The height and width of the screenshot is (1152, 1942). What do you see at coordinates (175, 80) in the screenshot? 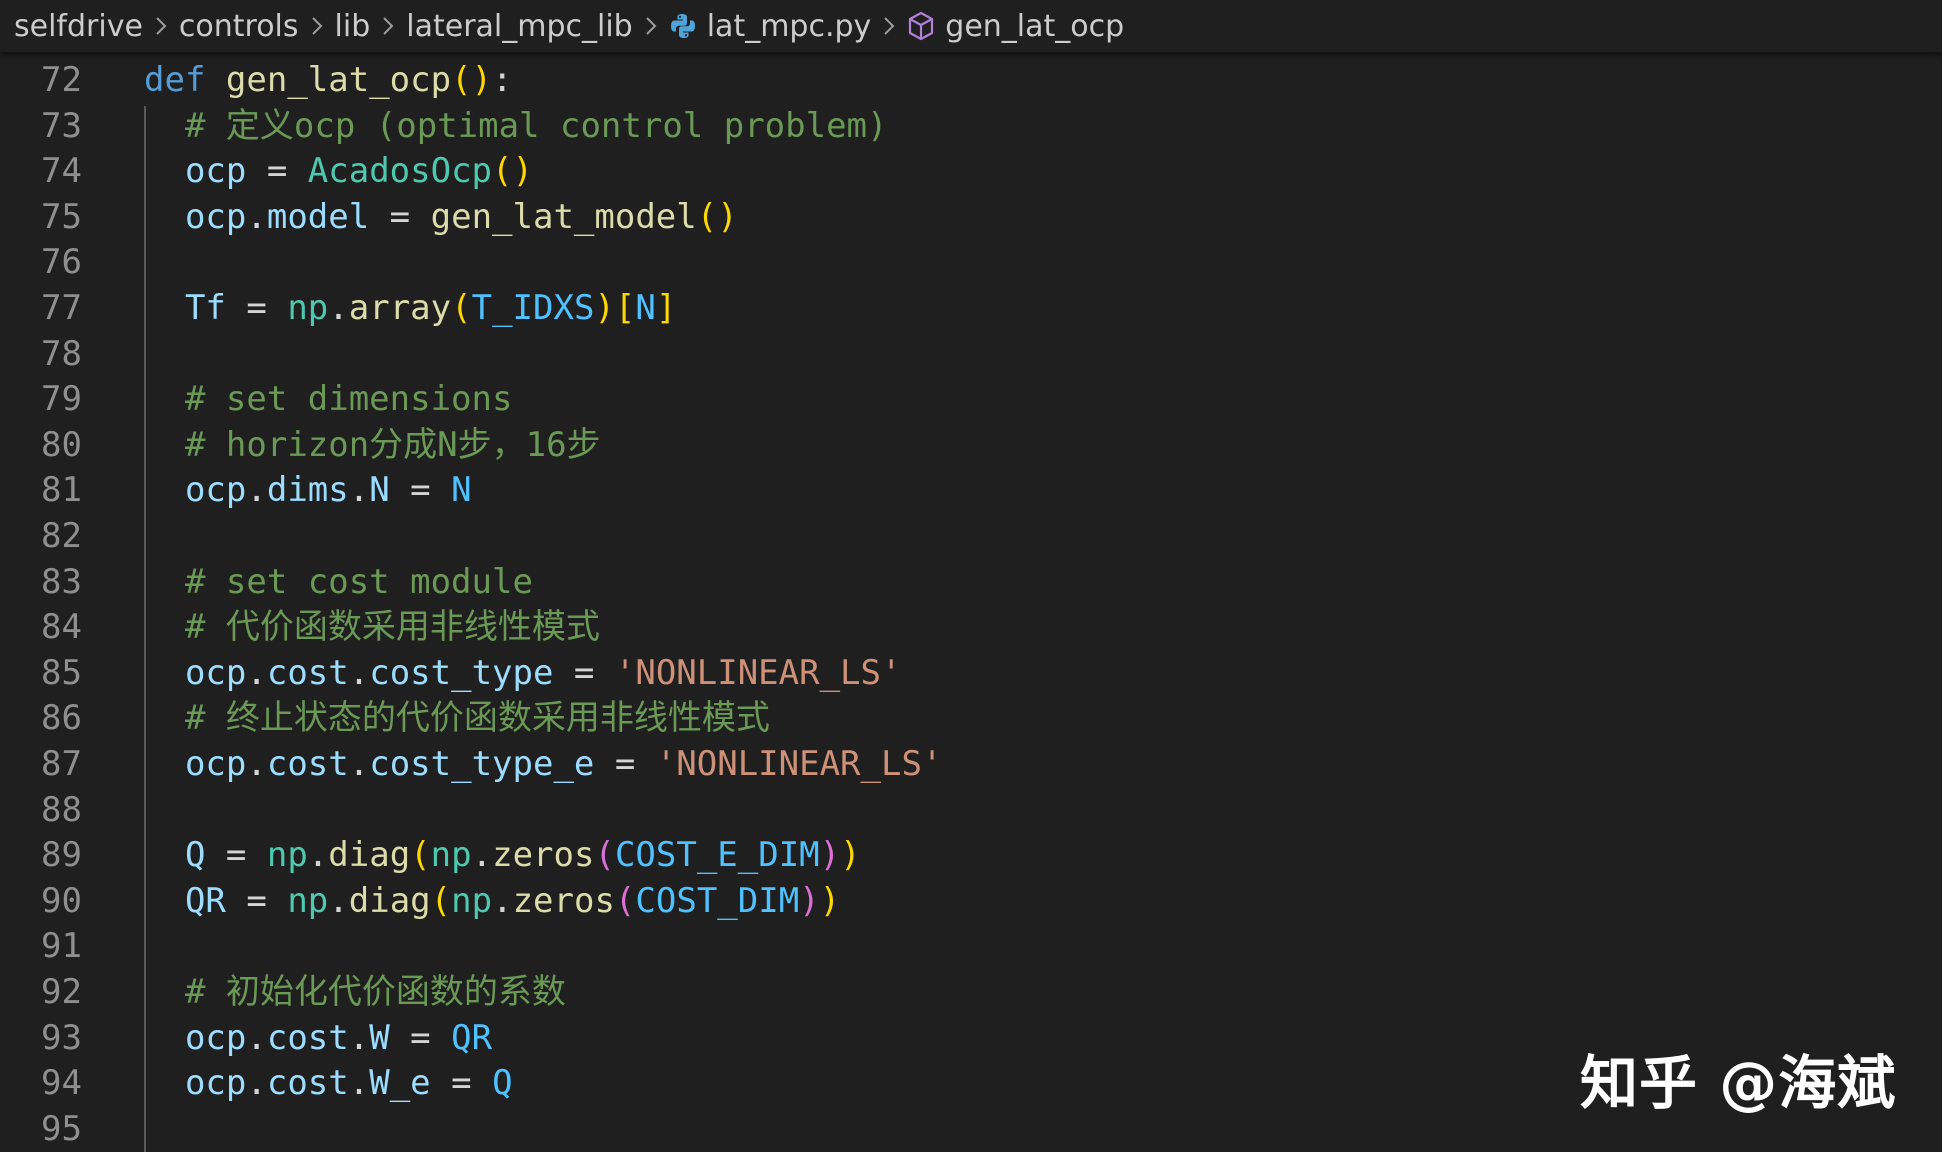
I see `code-token: def` at bounding box center [175, 80].